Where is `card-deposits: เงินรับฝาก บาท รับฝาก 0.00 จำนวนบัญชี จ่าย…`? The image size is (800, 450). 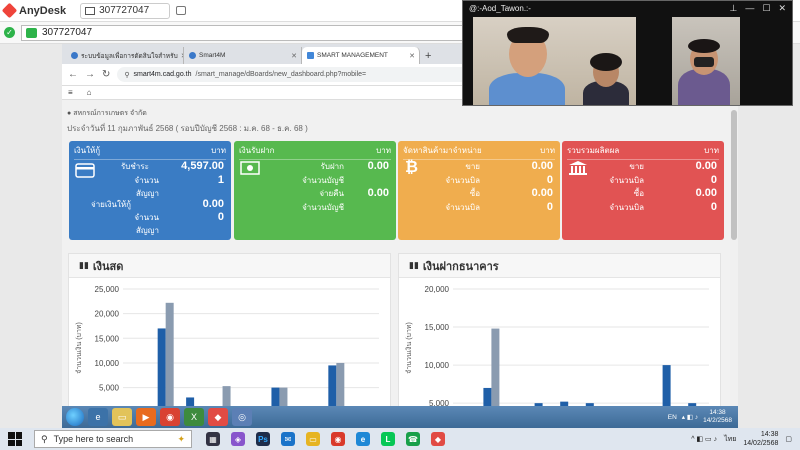 card-deposits: เงินรับฝาก บาท รับฝาก 0.00 จำนวนบัญชี จ่าย… is located at coordinates (315, 190).